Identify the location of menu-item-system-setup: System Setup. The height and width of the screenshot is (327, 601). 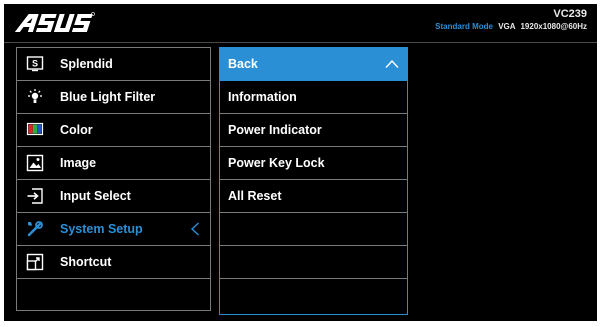
(113, 229).